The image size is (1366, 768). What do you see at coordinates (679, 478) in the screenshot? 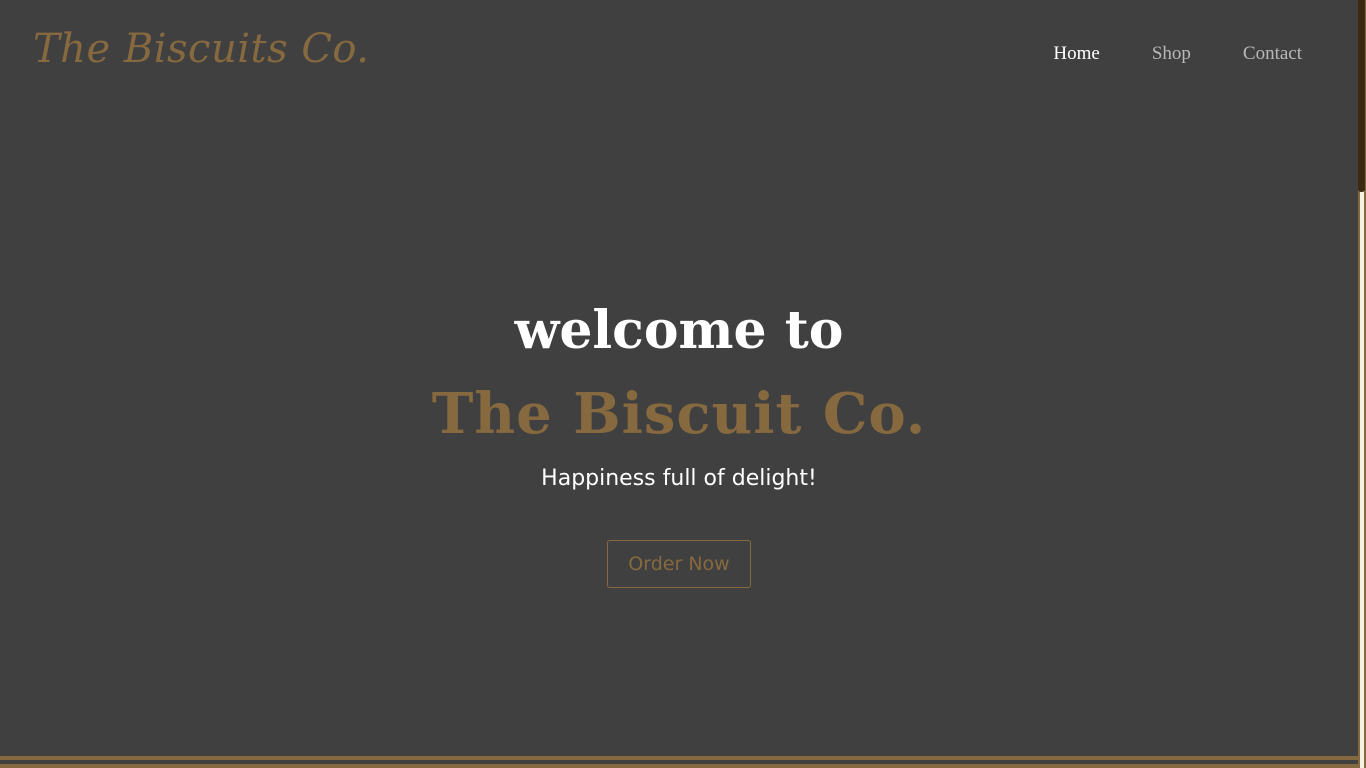
I see `hero-tagline: Happiness full of delight!` at bounding box center [679, 478].